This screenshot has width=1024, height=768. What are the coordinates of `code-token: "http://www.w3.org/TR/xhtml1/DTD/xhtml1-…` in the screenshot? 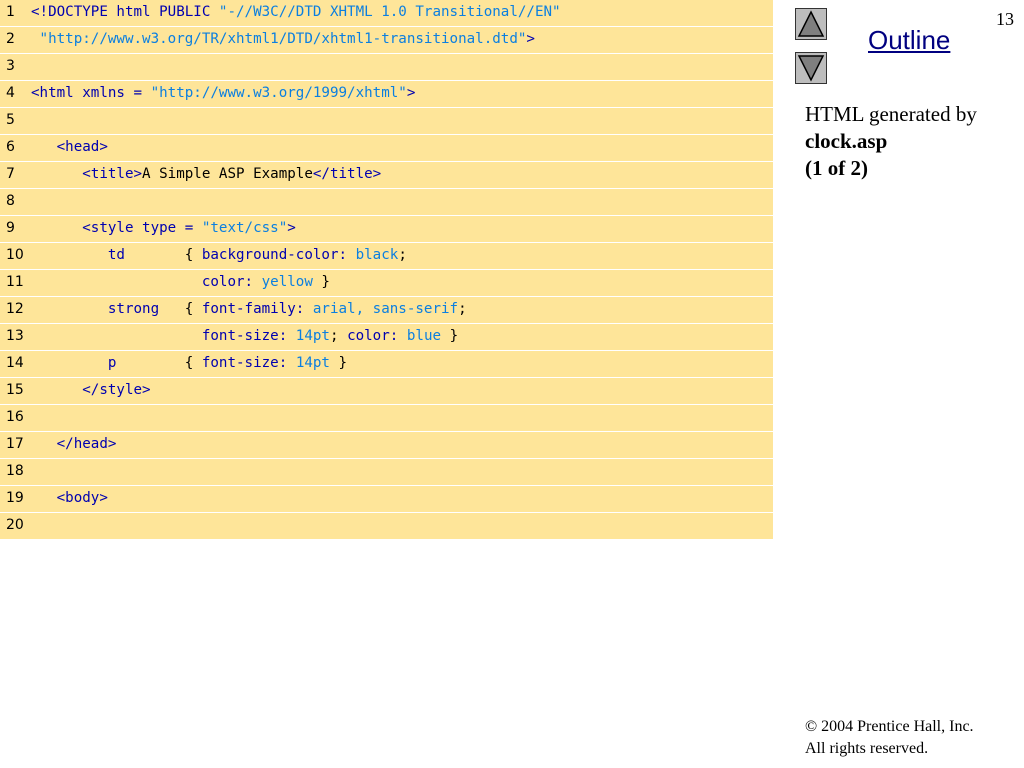 It's located at (279, 39).